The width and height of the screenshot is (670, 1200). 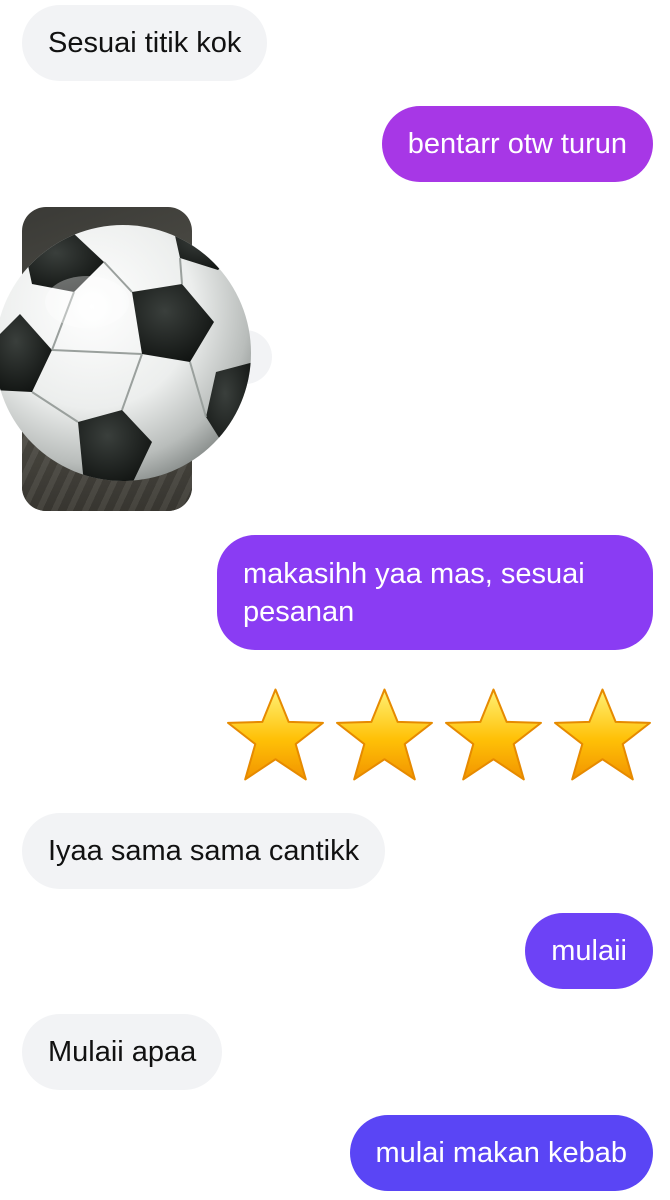 What do you see at coordinates (125, 353) in the screenshot?
I see `soccer-ball-icon` at bounding box center [125, 353].